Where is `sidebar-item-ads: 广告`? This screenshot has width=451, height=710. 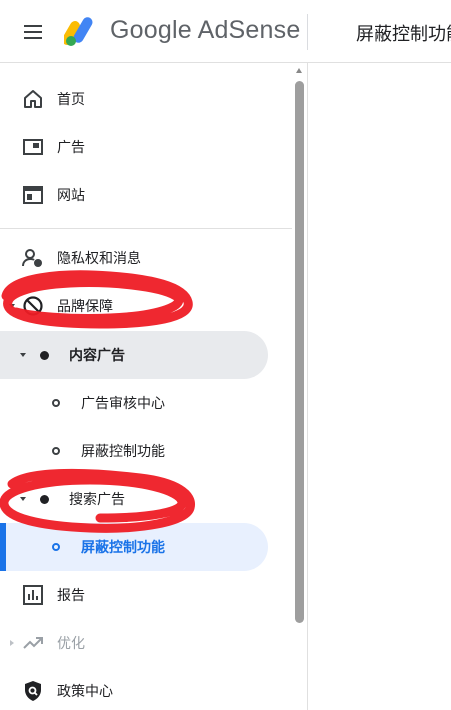 sidebar-item-ads: 广告 is located at coordinates (145, 147).